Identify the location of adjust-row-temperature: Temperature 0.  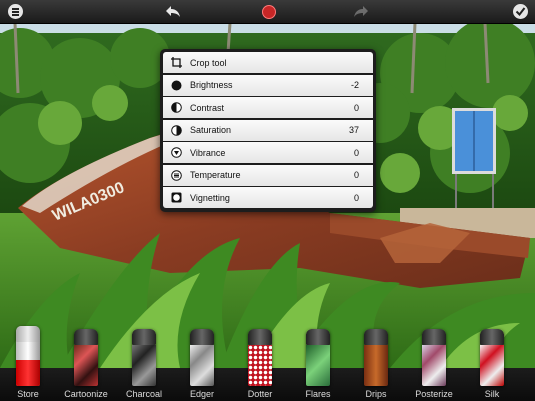
(268, 175).